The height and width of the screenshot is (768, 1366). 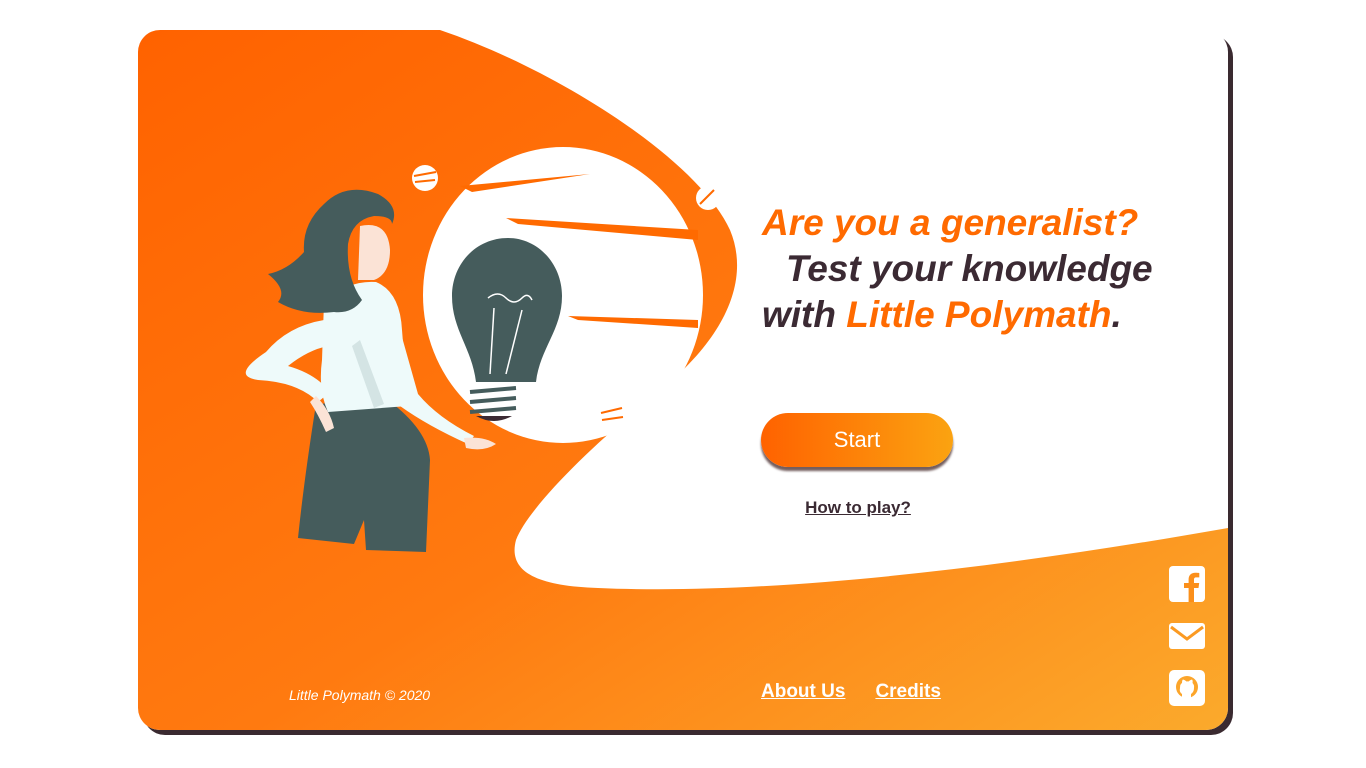 What do you see at coordinates (857, 440) in the screenshot?
I see `start-button: Start` at bounding box center [857, 440].